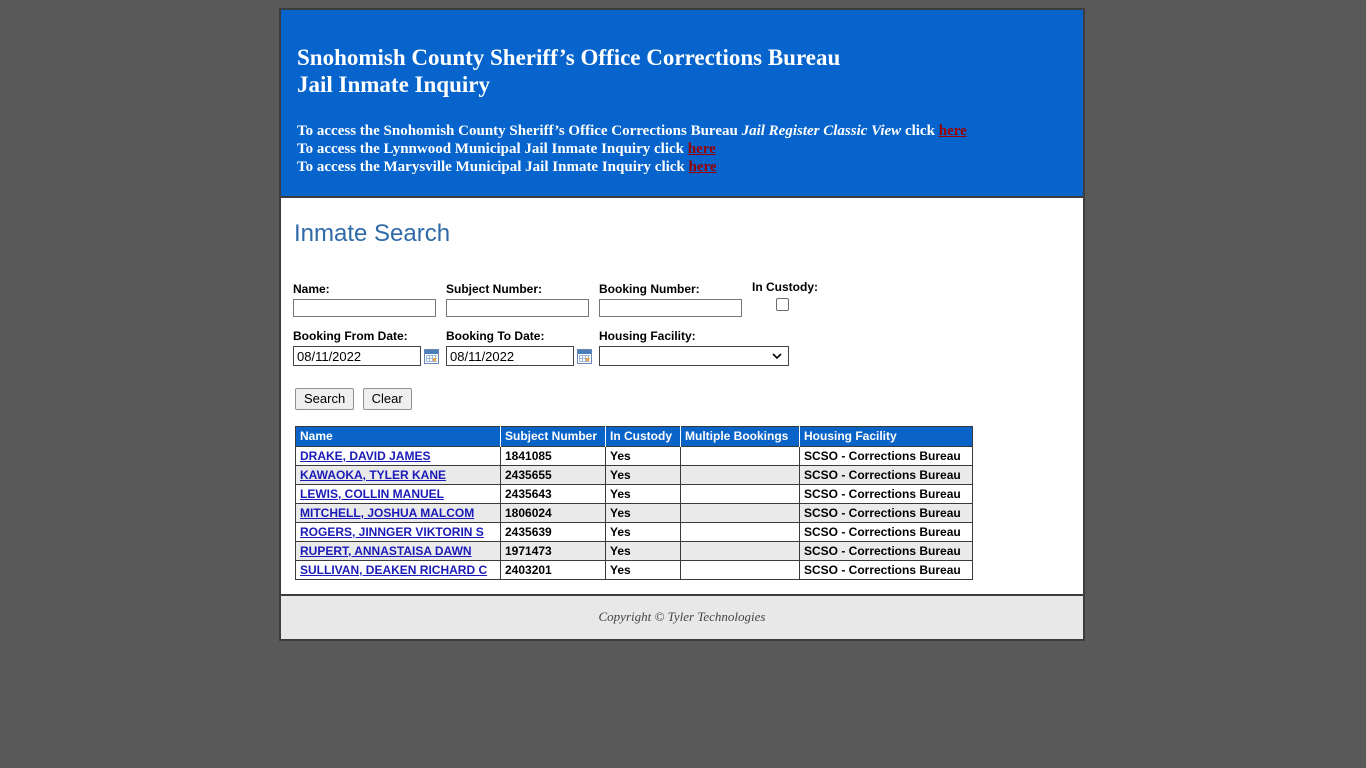  Describe the element at coordinates (392, 532) in the screenshot. I see `inmate-name-link: ROGERS, JINNGER VIKTORIN S` at that location.